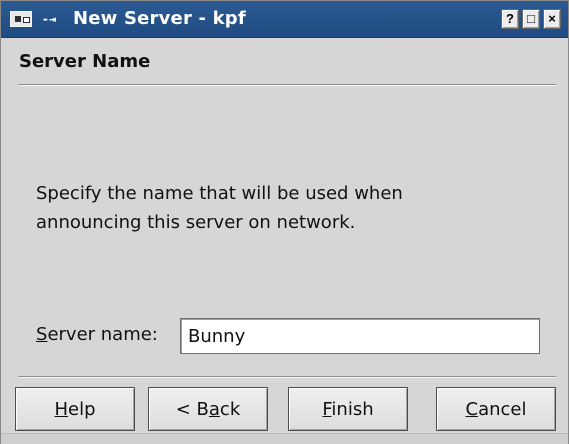  I want to click on title-buttons: ? □ ×, so click(531, 19).